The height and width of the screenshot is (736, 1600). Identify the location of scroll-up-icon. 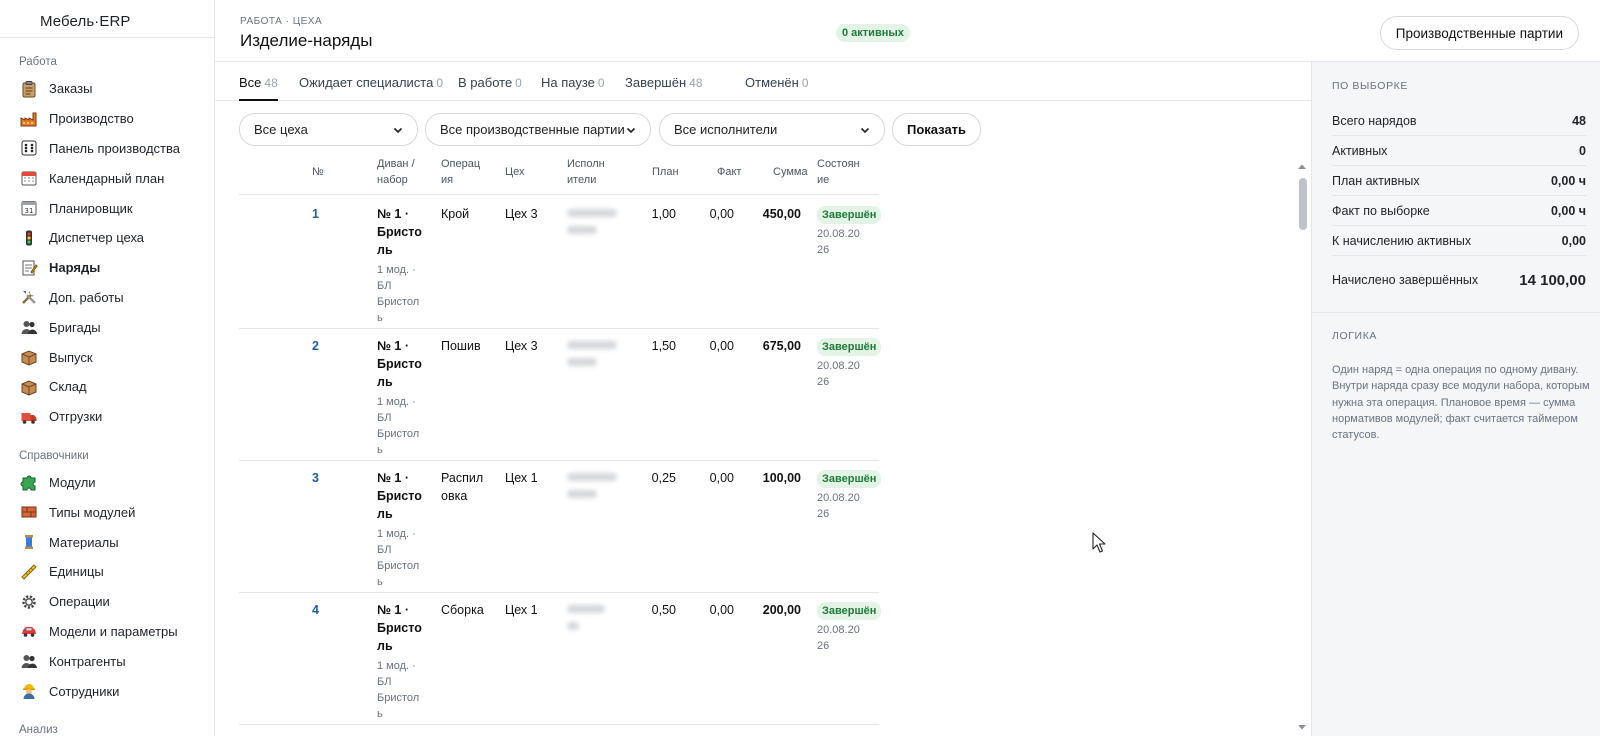
(1302, 167).